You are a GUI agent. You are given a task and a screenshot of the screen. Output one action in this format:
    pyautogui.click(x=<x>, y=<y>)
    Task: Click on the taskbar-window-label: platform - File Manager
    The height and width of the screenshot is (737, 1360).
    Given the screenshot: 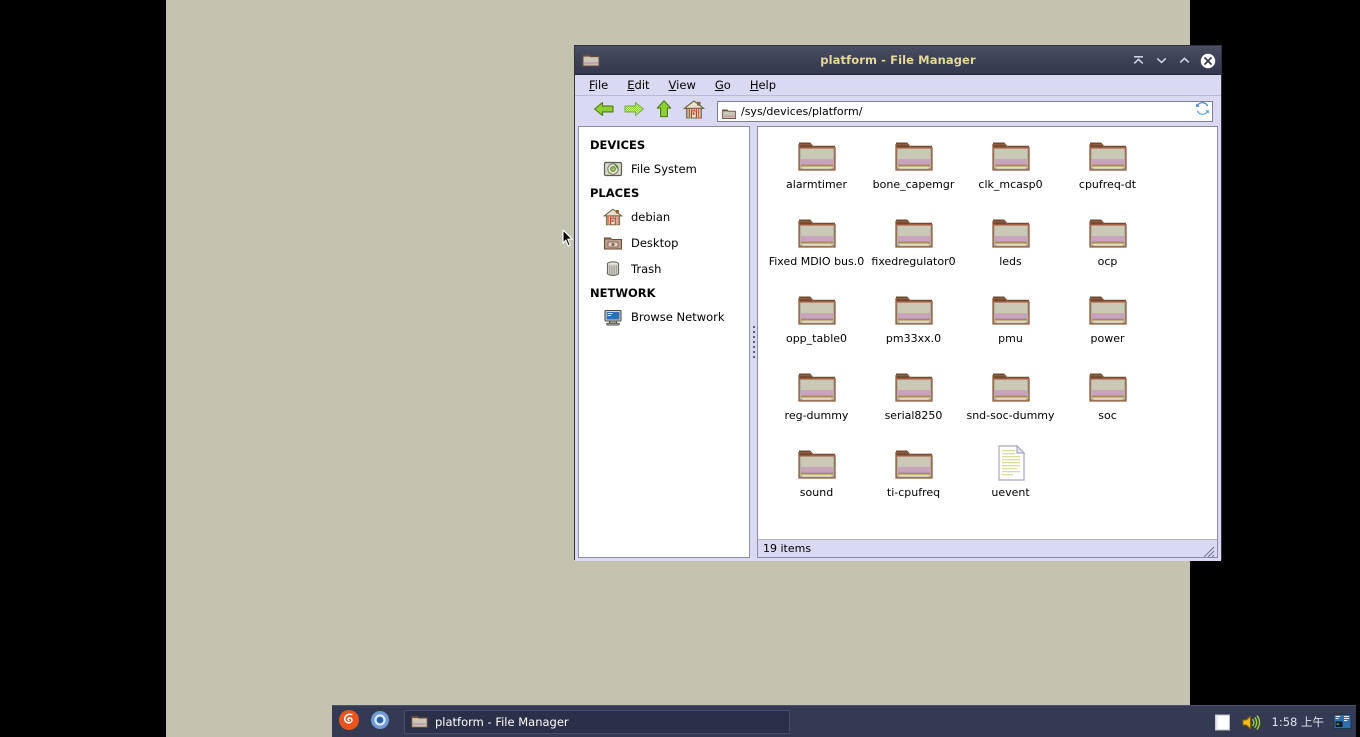 What is the action you would take?
    pyautogui.click(x=502, y=721)
    